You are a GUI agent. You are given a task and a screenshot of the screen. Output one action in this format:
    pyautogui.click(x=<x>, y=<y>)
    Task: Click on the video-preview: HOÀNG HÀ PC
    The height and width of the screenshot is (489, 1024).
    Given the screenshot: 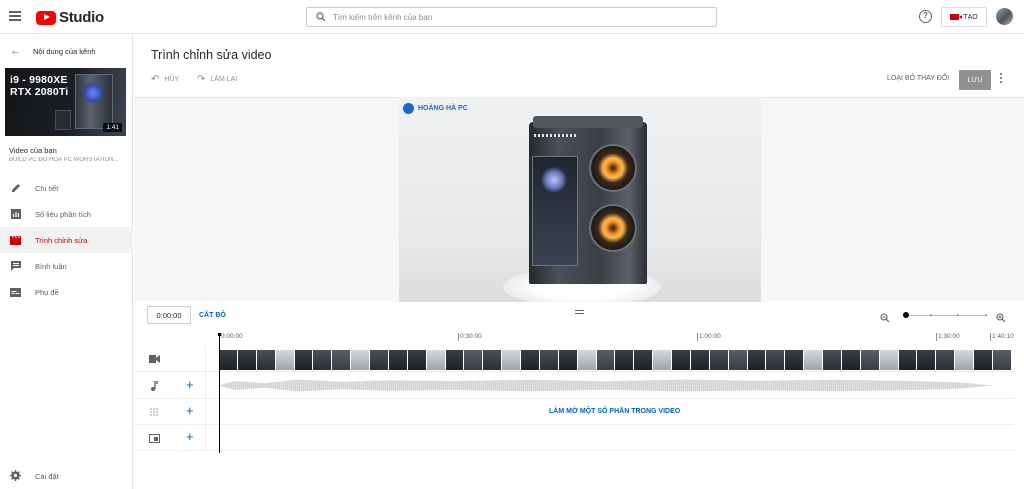 What is the action you would take?
    pyautogui.click(x=580, y=199)
    